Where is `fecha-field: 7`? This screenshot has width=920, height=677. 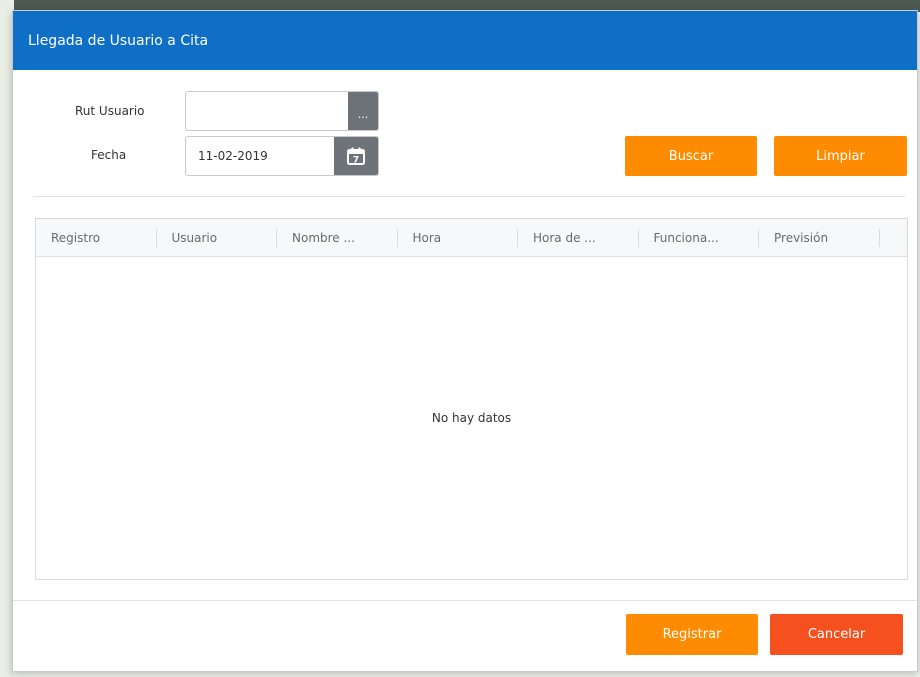 fecha-field: 7 is located at coordinates (282, 156).